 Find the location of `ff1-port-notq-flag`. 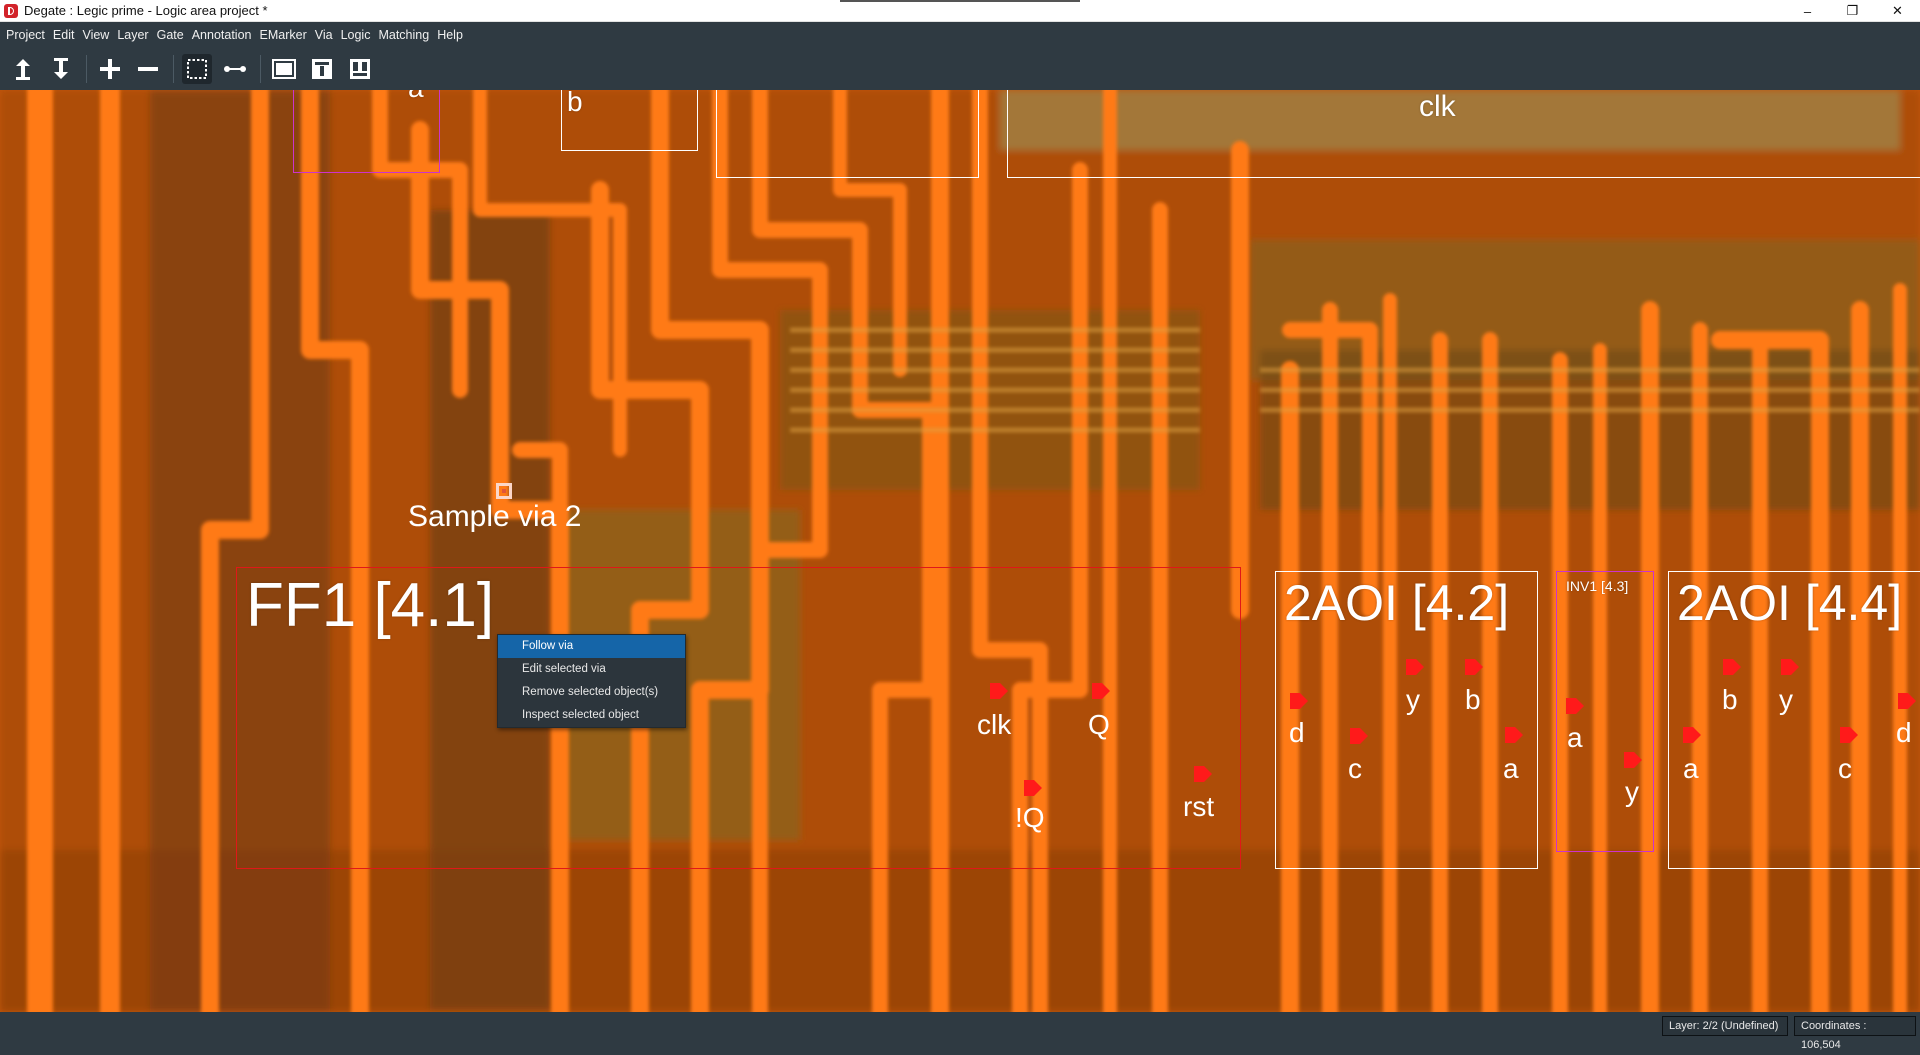

ff1-port-notq-flag is located at coordinates (1033, 788).